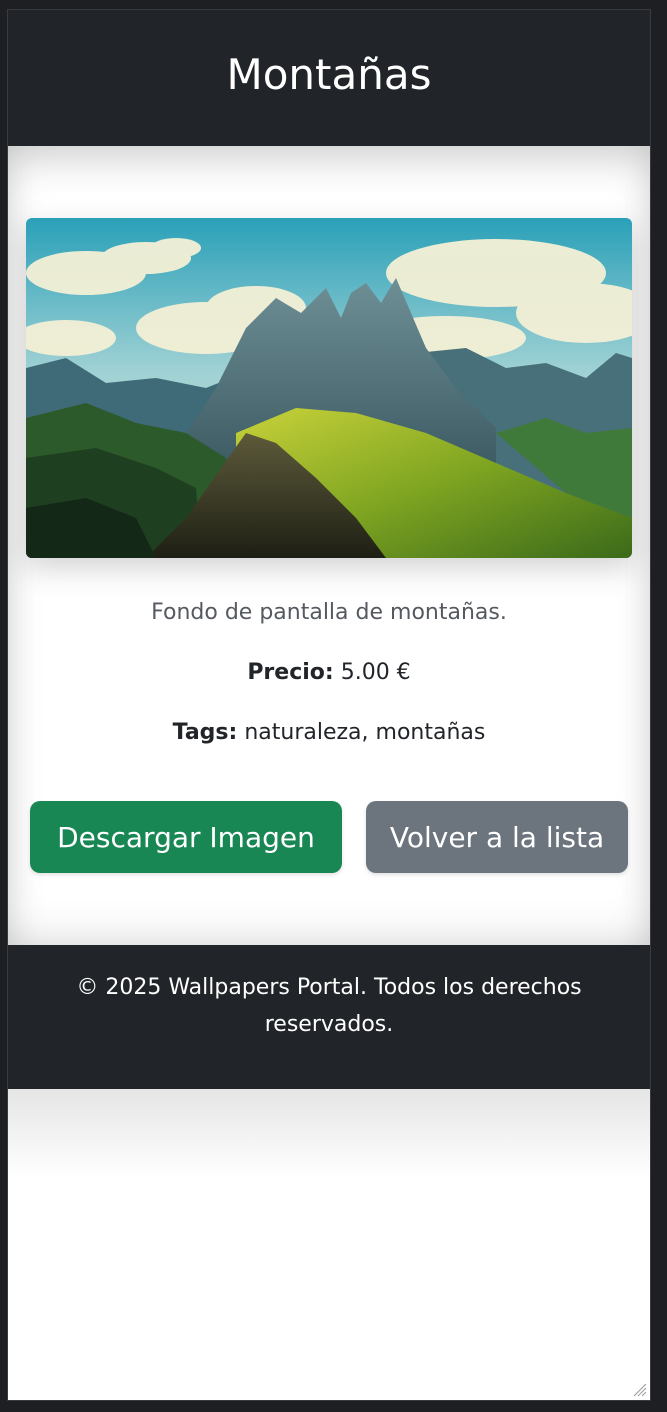 The width and height of the screenshot is (667, 1412). I want to click on download-image-button: Descargar Imagen, so click(186, 837).